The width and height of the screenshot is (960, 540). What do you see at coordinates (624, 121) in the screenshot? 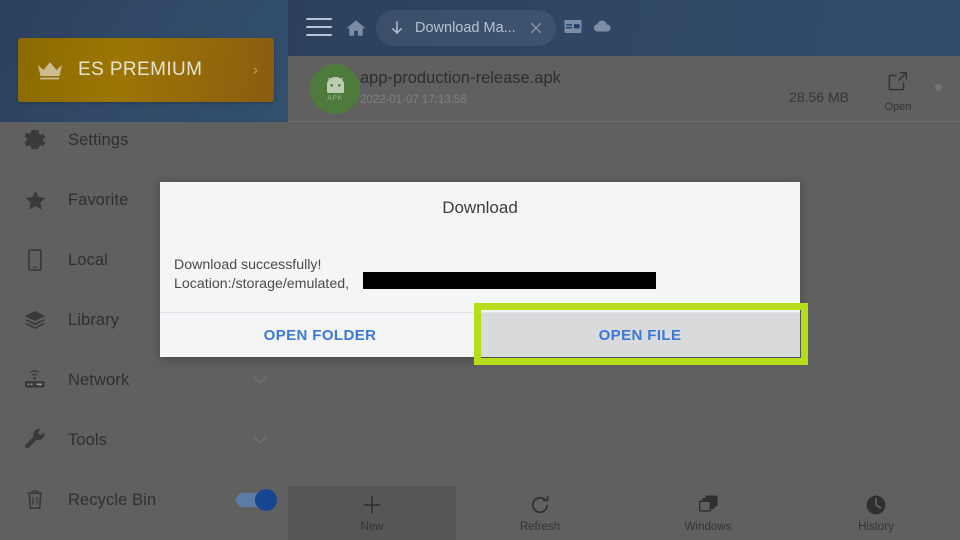
I see `row-divider` at bounding box center [624, 121].